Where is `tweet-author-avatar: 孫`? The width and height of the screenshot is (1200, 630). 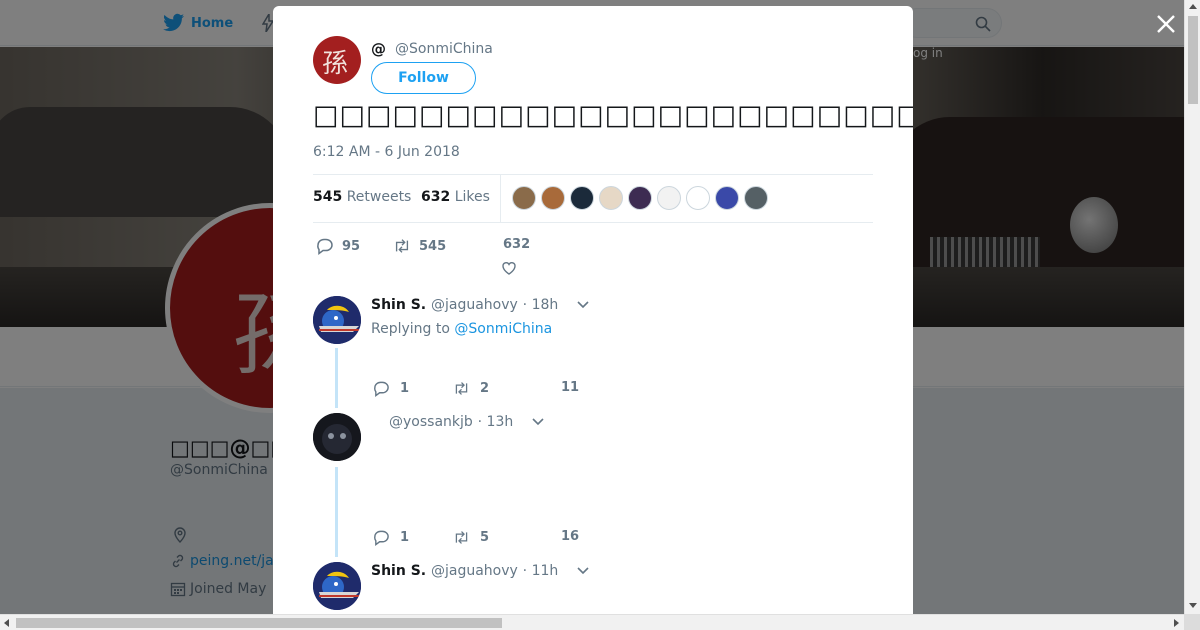
tweet-author-avatar: 孫 is located at coordinates (337, 60).